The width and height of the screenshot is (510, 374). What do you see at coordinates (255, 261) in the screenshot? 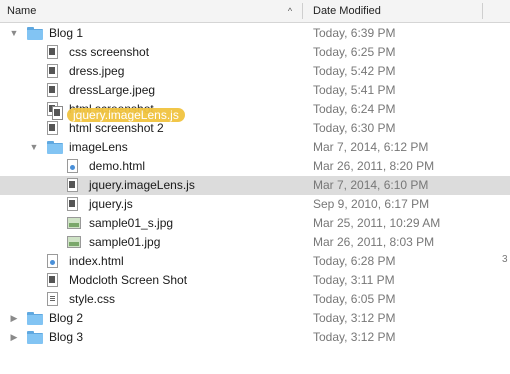
I see `file-row: index.html Today, 6:28 PM` at bounding box center [255, 261].